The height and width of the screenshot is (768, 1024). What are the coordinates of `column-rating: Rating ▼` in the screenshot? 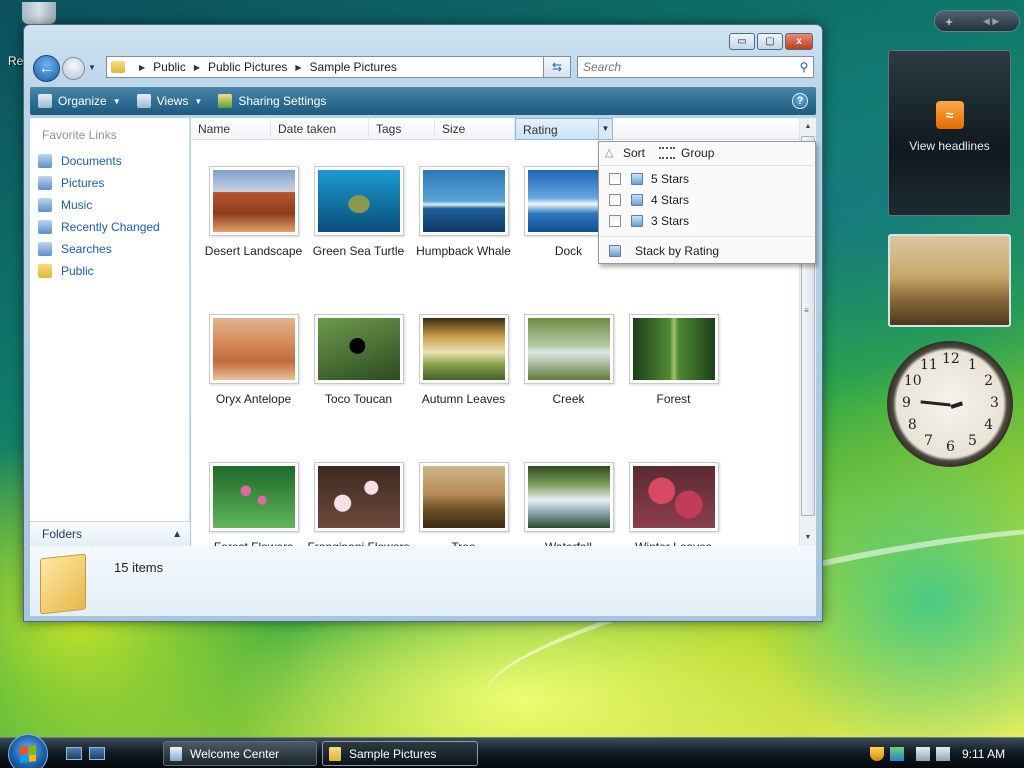 It's located at (564, 129).